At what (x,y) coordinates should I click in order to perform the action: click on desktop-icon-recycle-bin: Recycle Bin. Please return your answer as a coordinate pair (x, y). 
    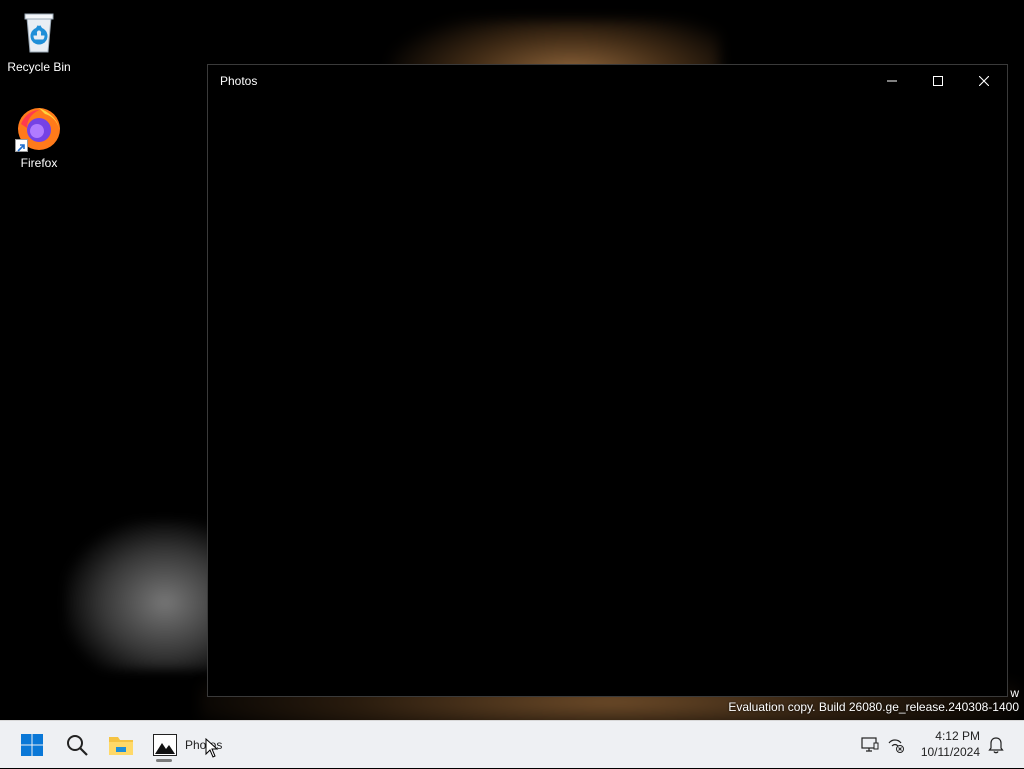
    Looking at the image, I should click on (39, 41).